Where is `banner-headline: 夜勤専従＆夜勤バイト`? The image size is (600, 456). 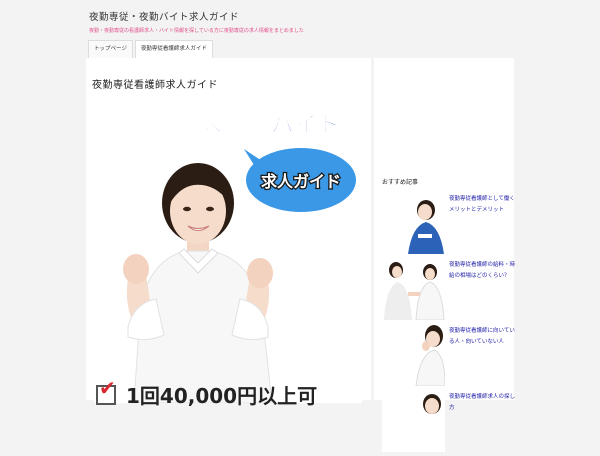 banner-headline: 夜勤専従＆夜勤バイト is located at coordinates (224, 124).